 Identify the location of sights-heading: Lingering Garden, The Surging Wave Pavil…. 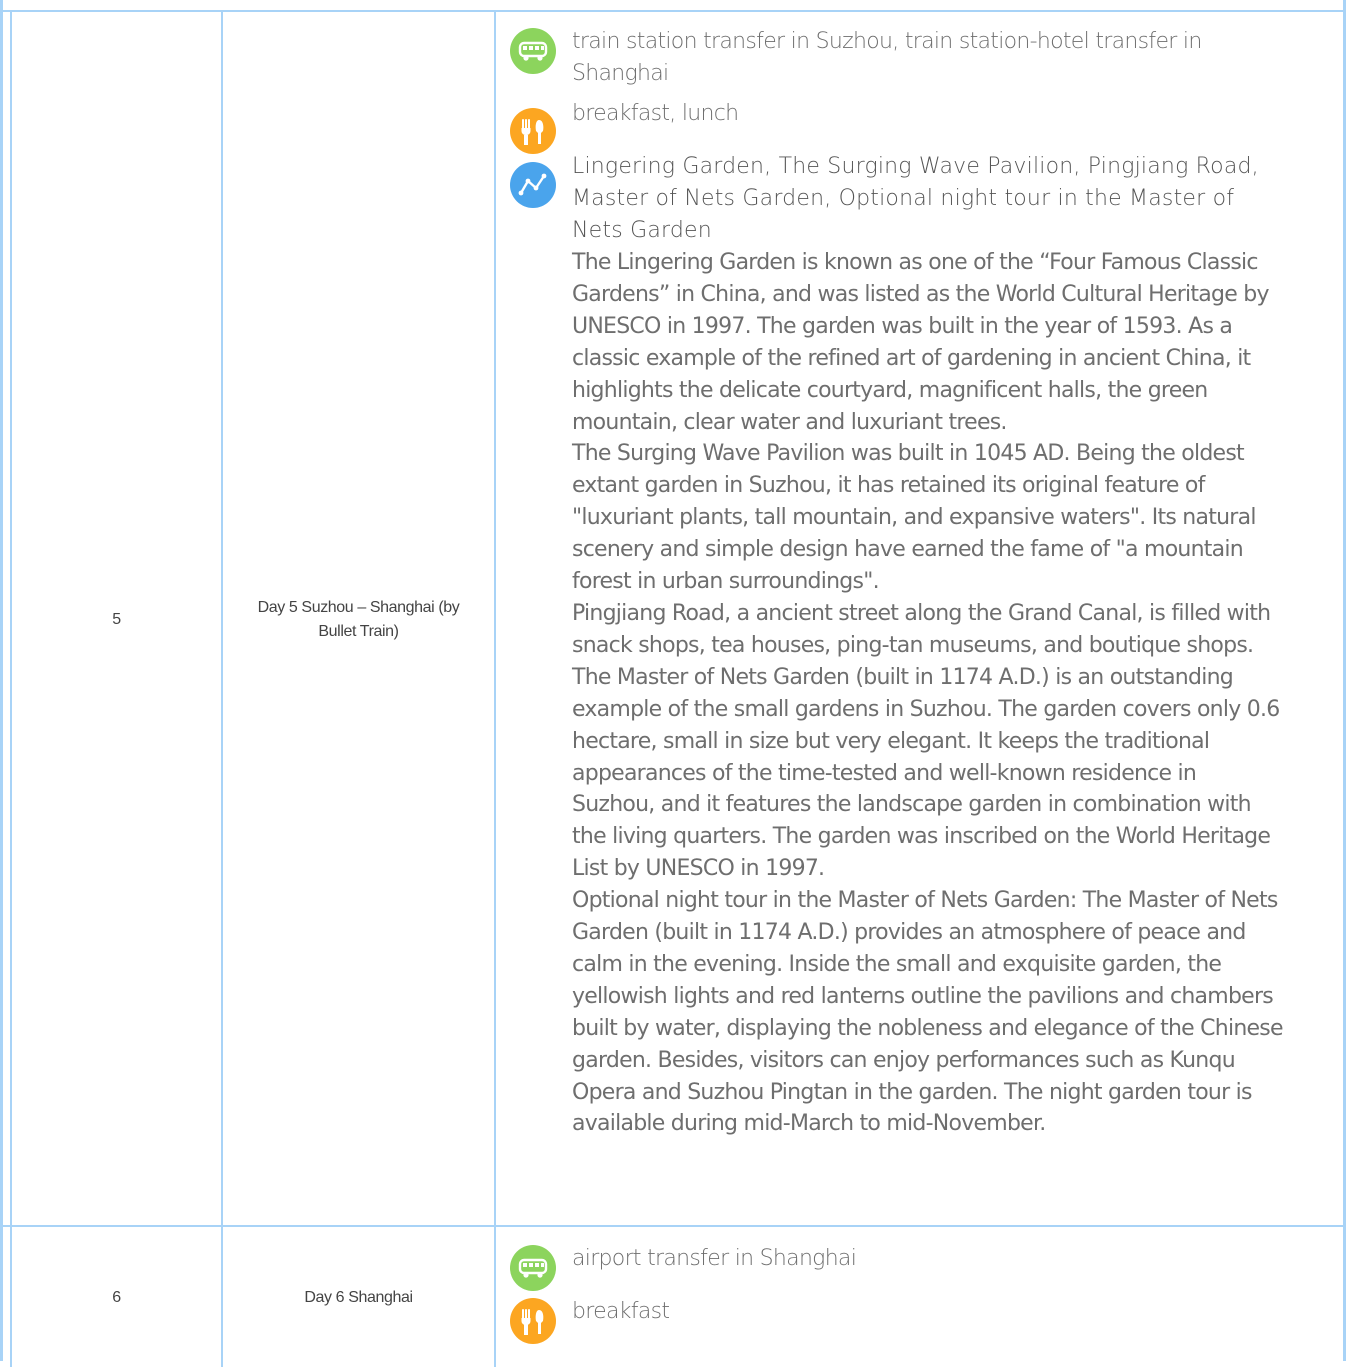
(915, 198).